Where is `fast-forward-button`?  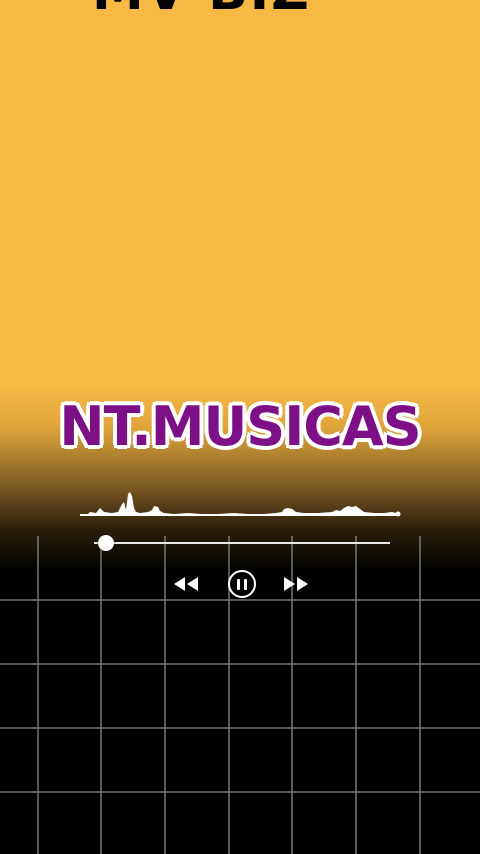
fast-forward-button is located at coordinates (296, 584).